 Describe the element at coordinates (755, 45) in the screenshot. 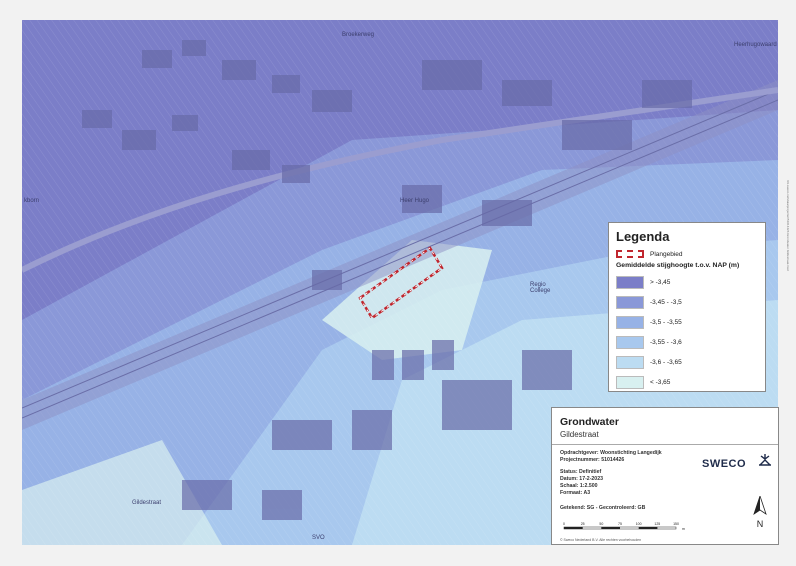

I see `street-label-heerhugowaard: Heerhugowaard` at that location.